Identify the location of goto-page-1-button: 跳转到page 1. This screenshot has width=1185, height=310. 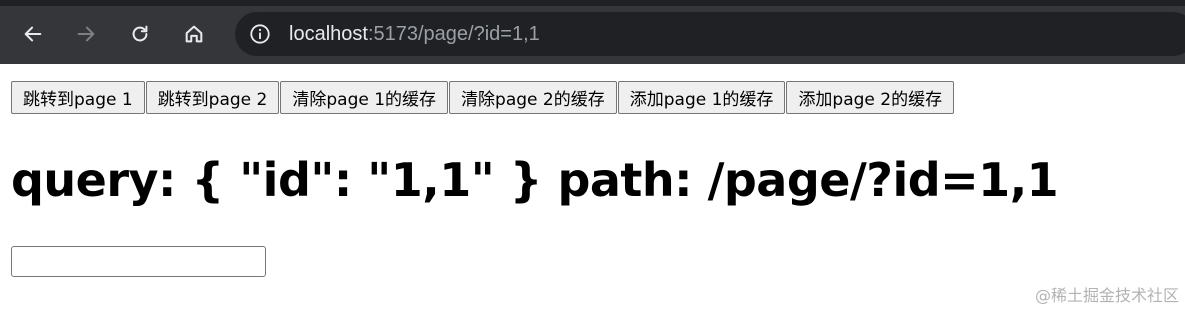
(78, 97).